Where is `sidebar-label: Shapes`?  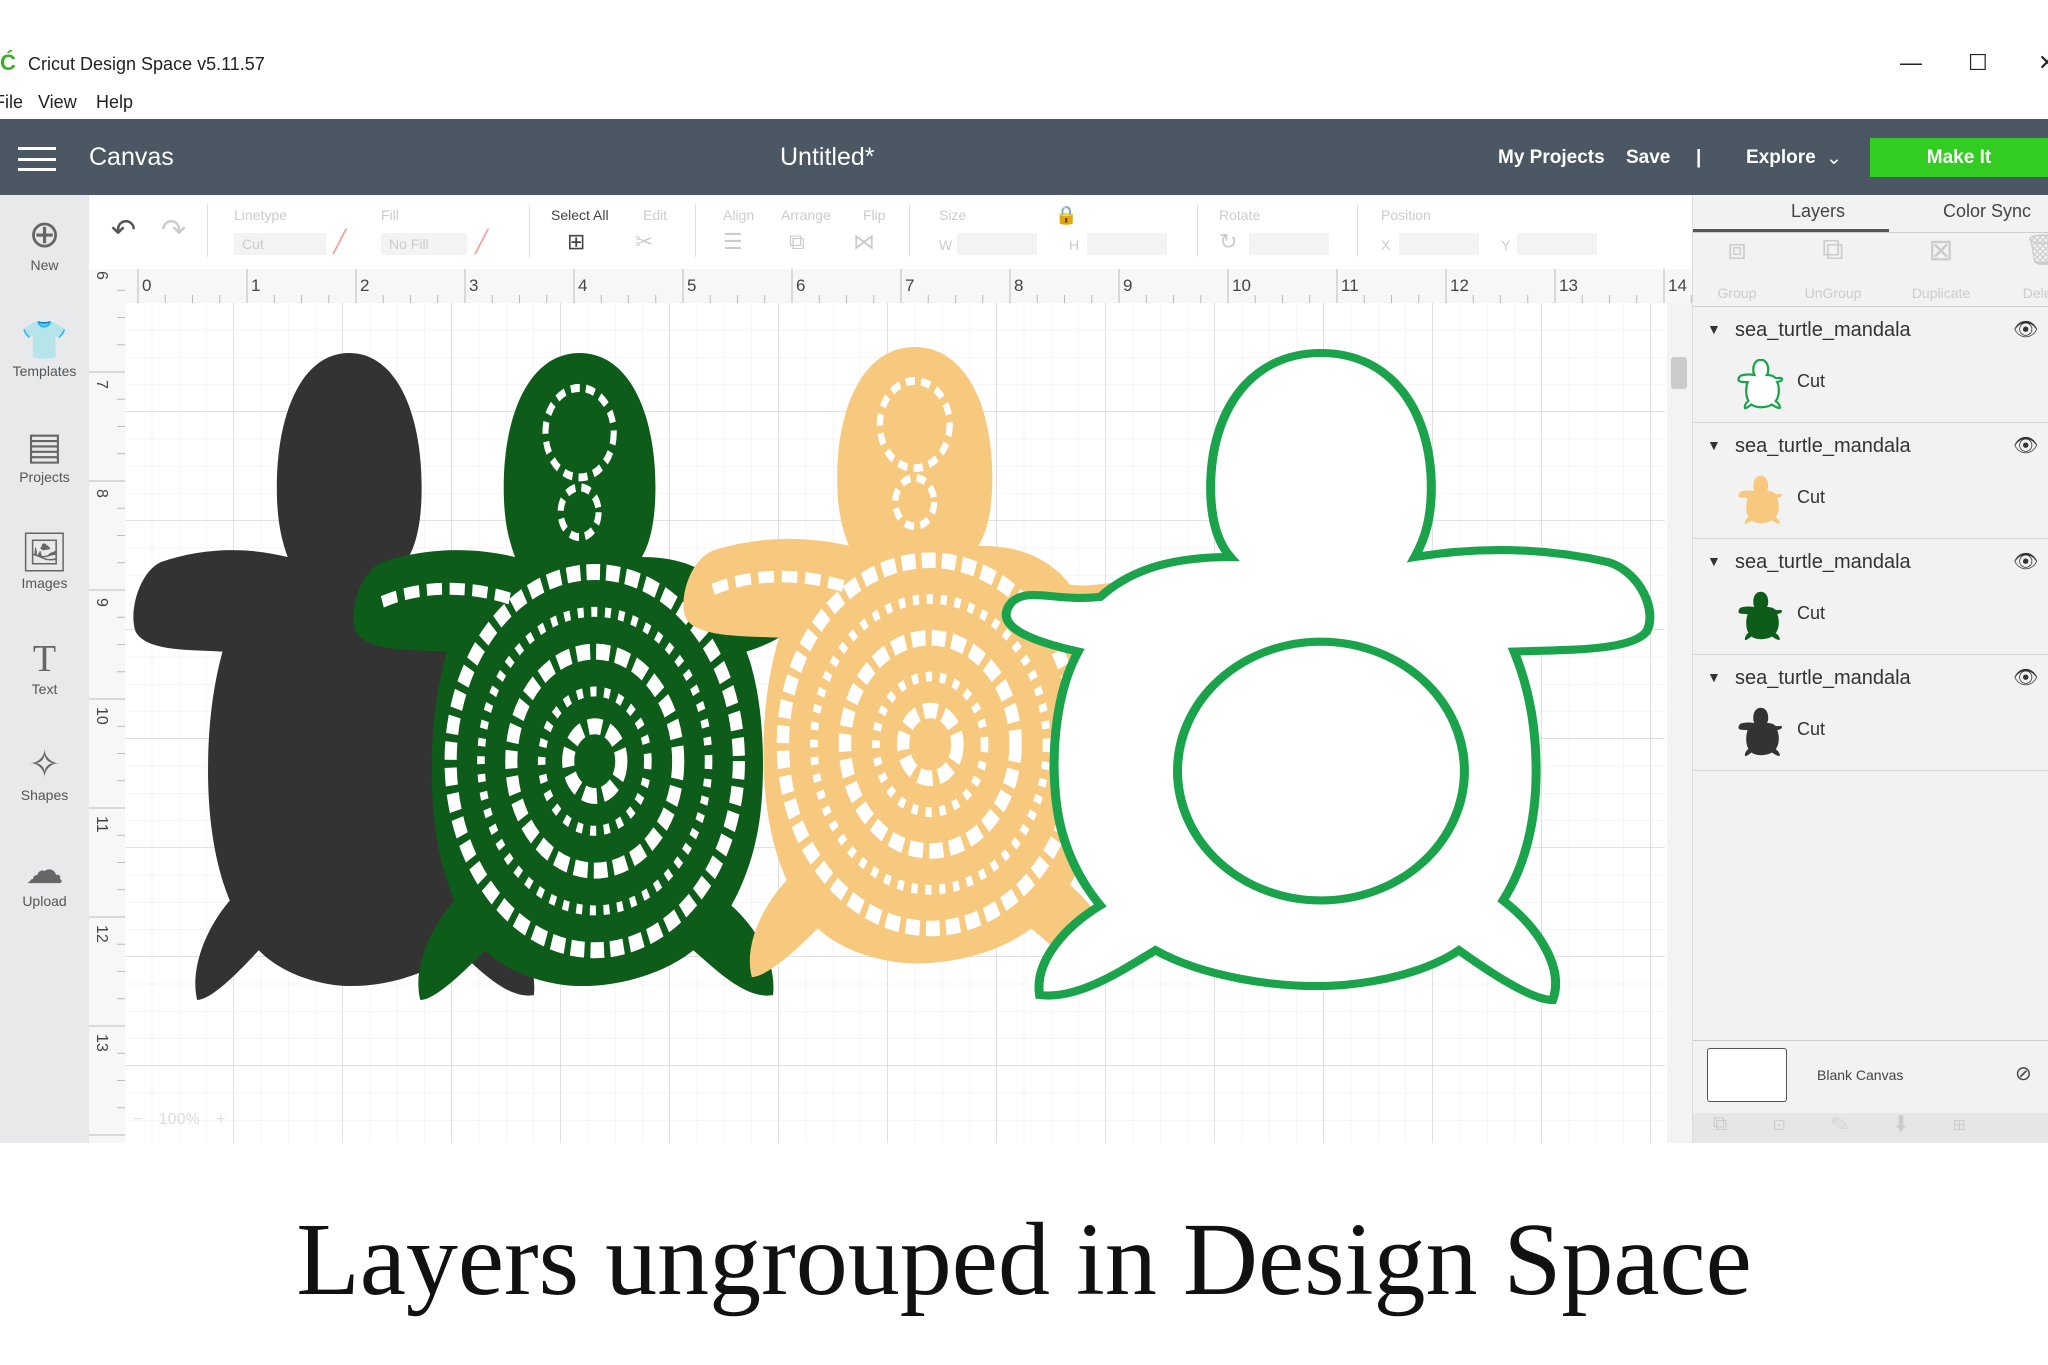
sidebar-label: Shapes is located at coordinates (44, 795).